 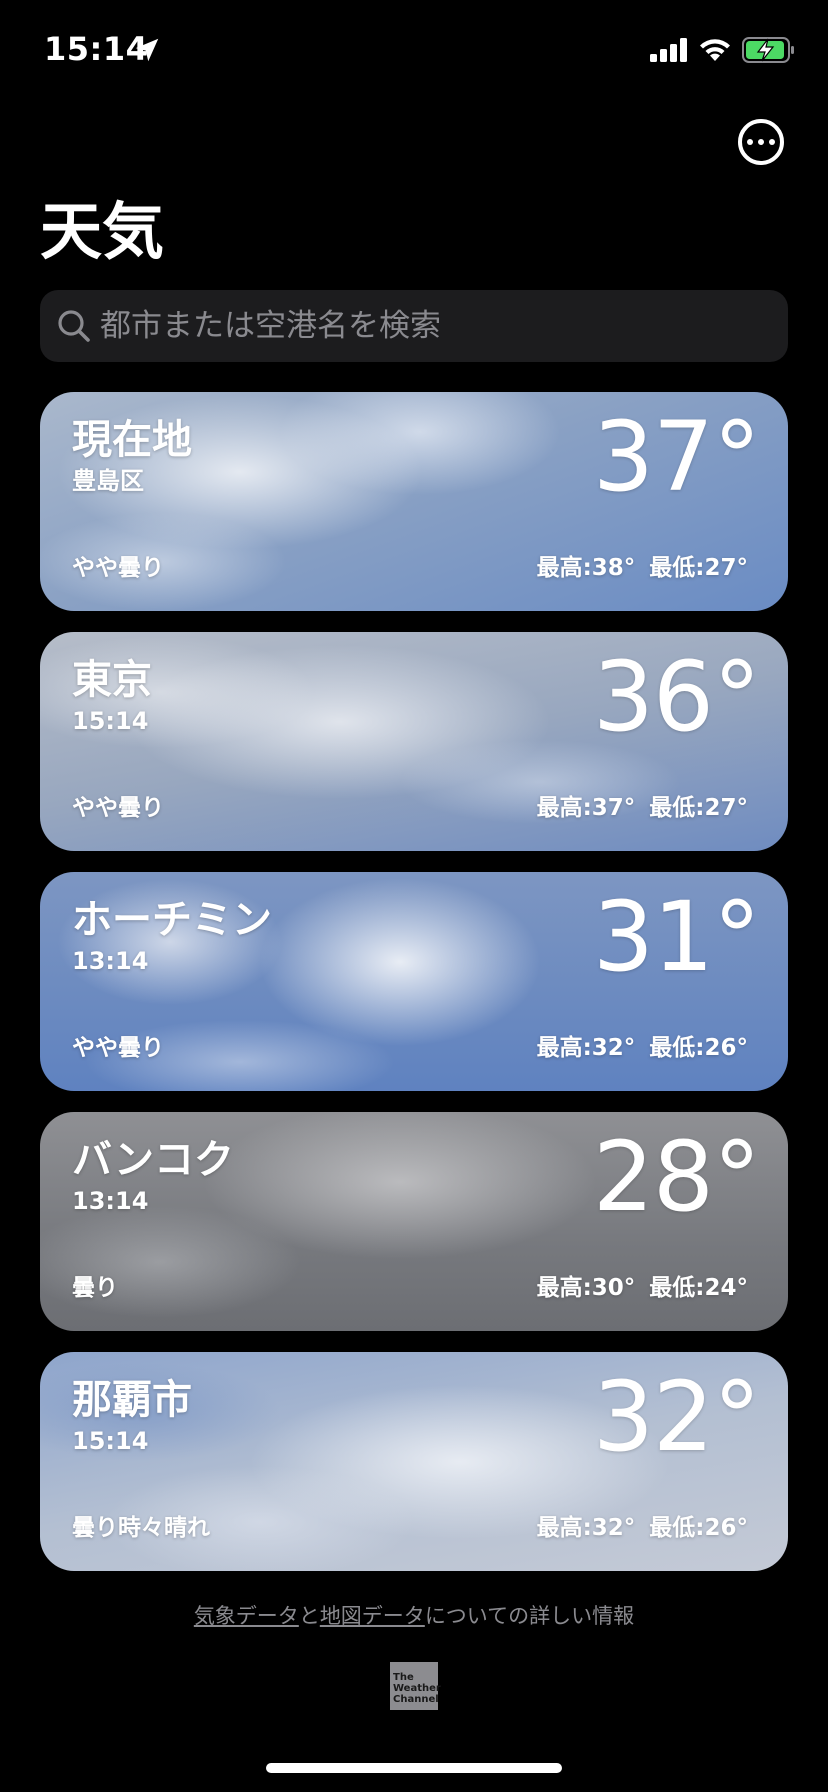 I want to click on city-name: 東京, so click(x=112, y=680).